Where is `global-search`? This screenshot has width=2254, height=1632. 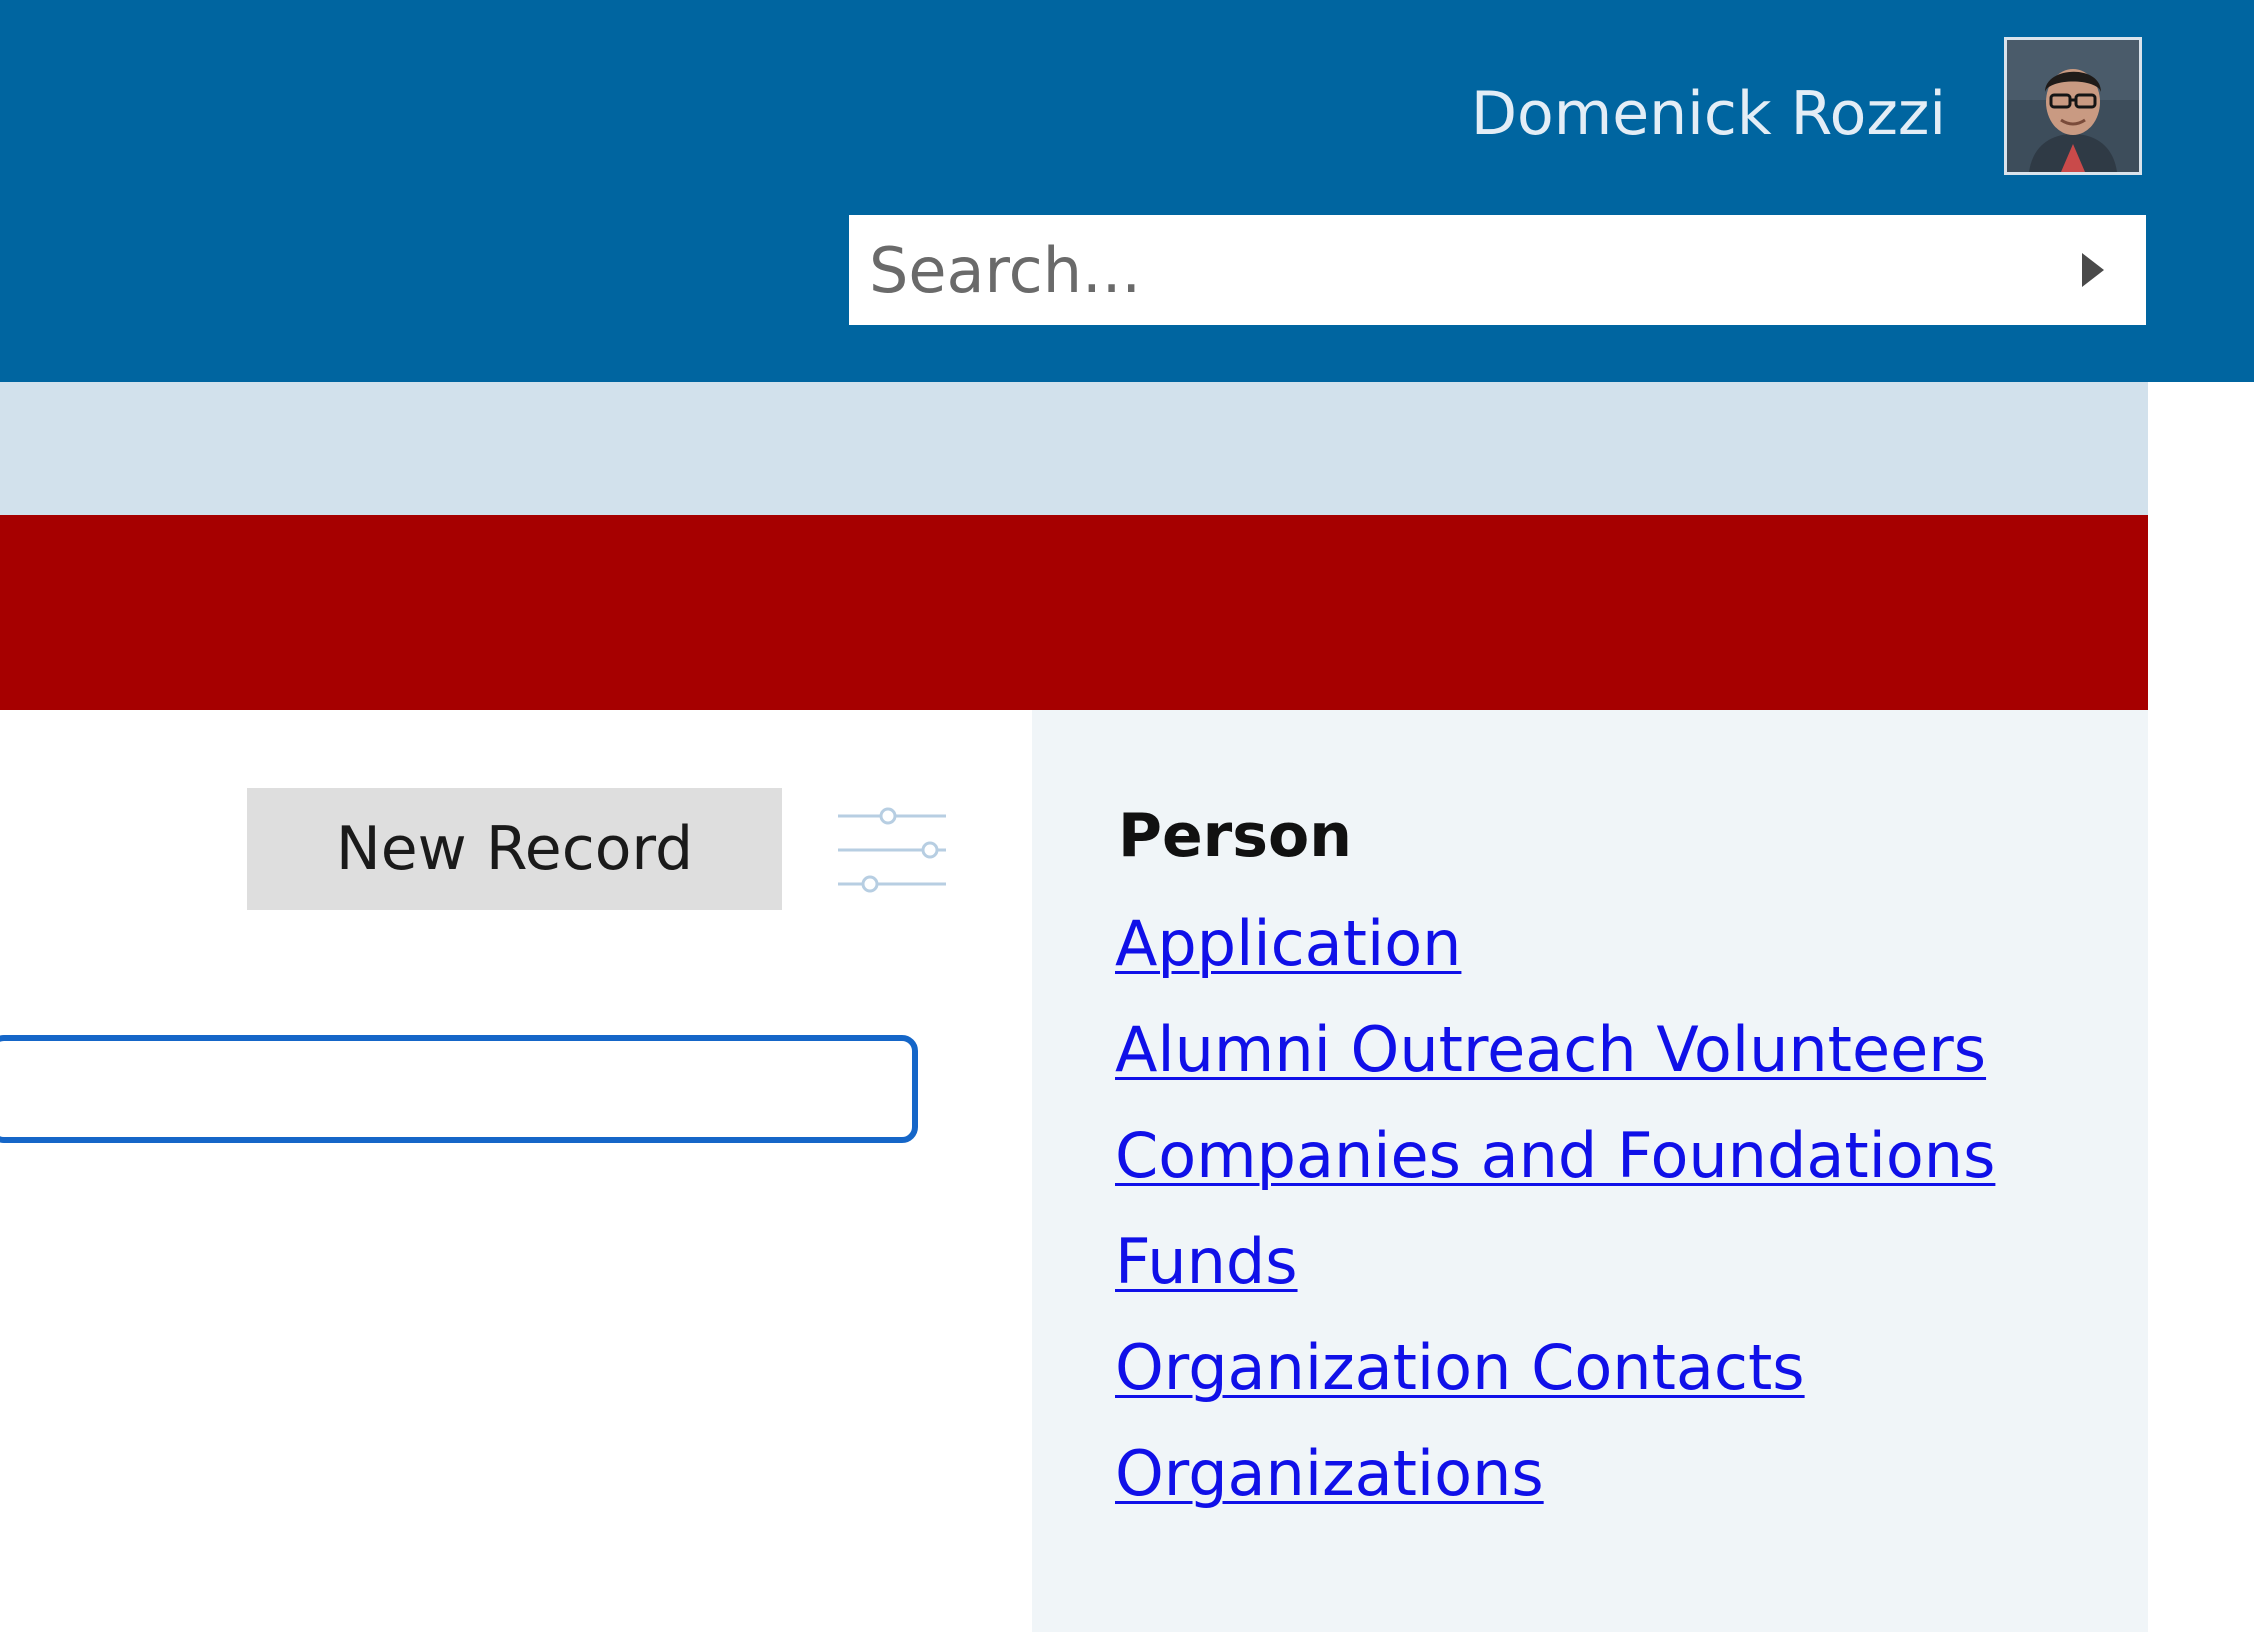 global-search is located at coordinates (1497, 270).